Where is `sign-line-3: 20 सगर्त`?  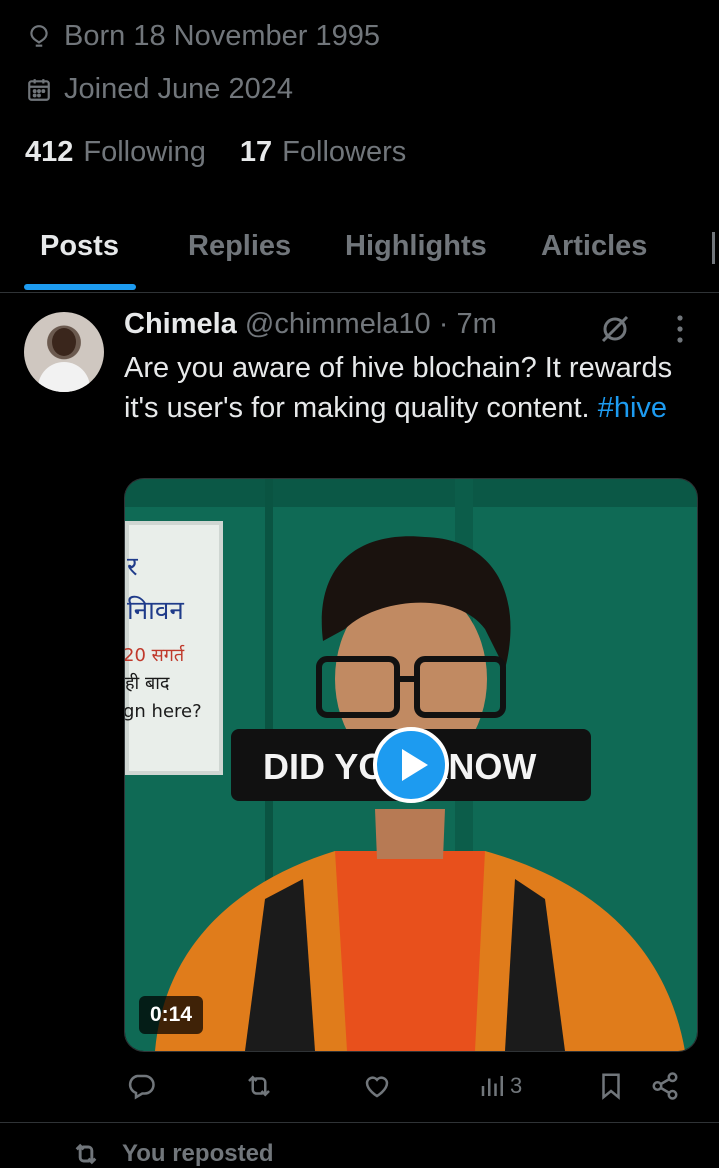 sign-line-3: 20 सगर्त is located at coordinates (155, 655).